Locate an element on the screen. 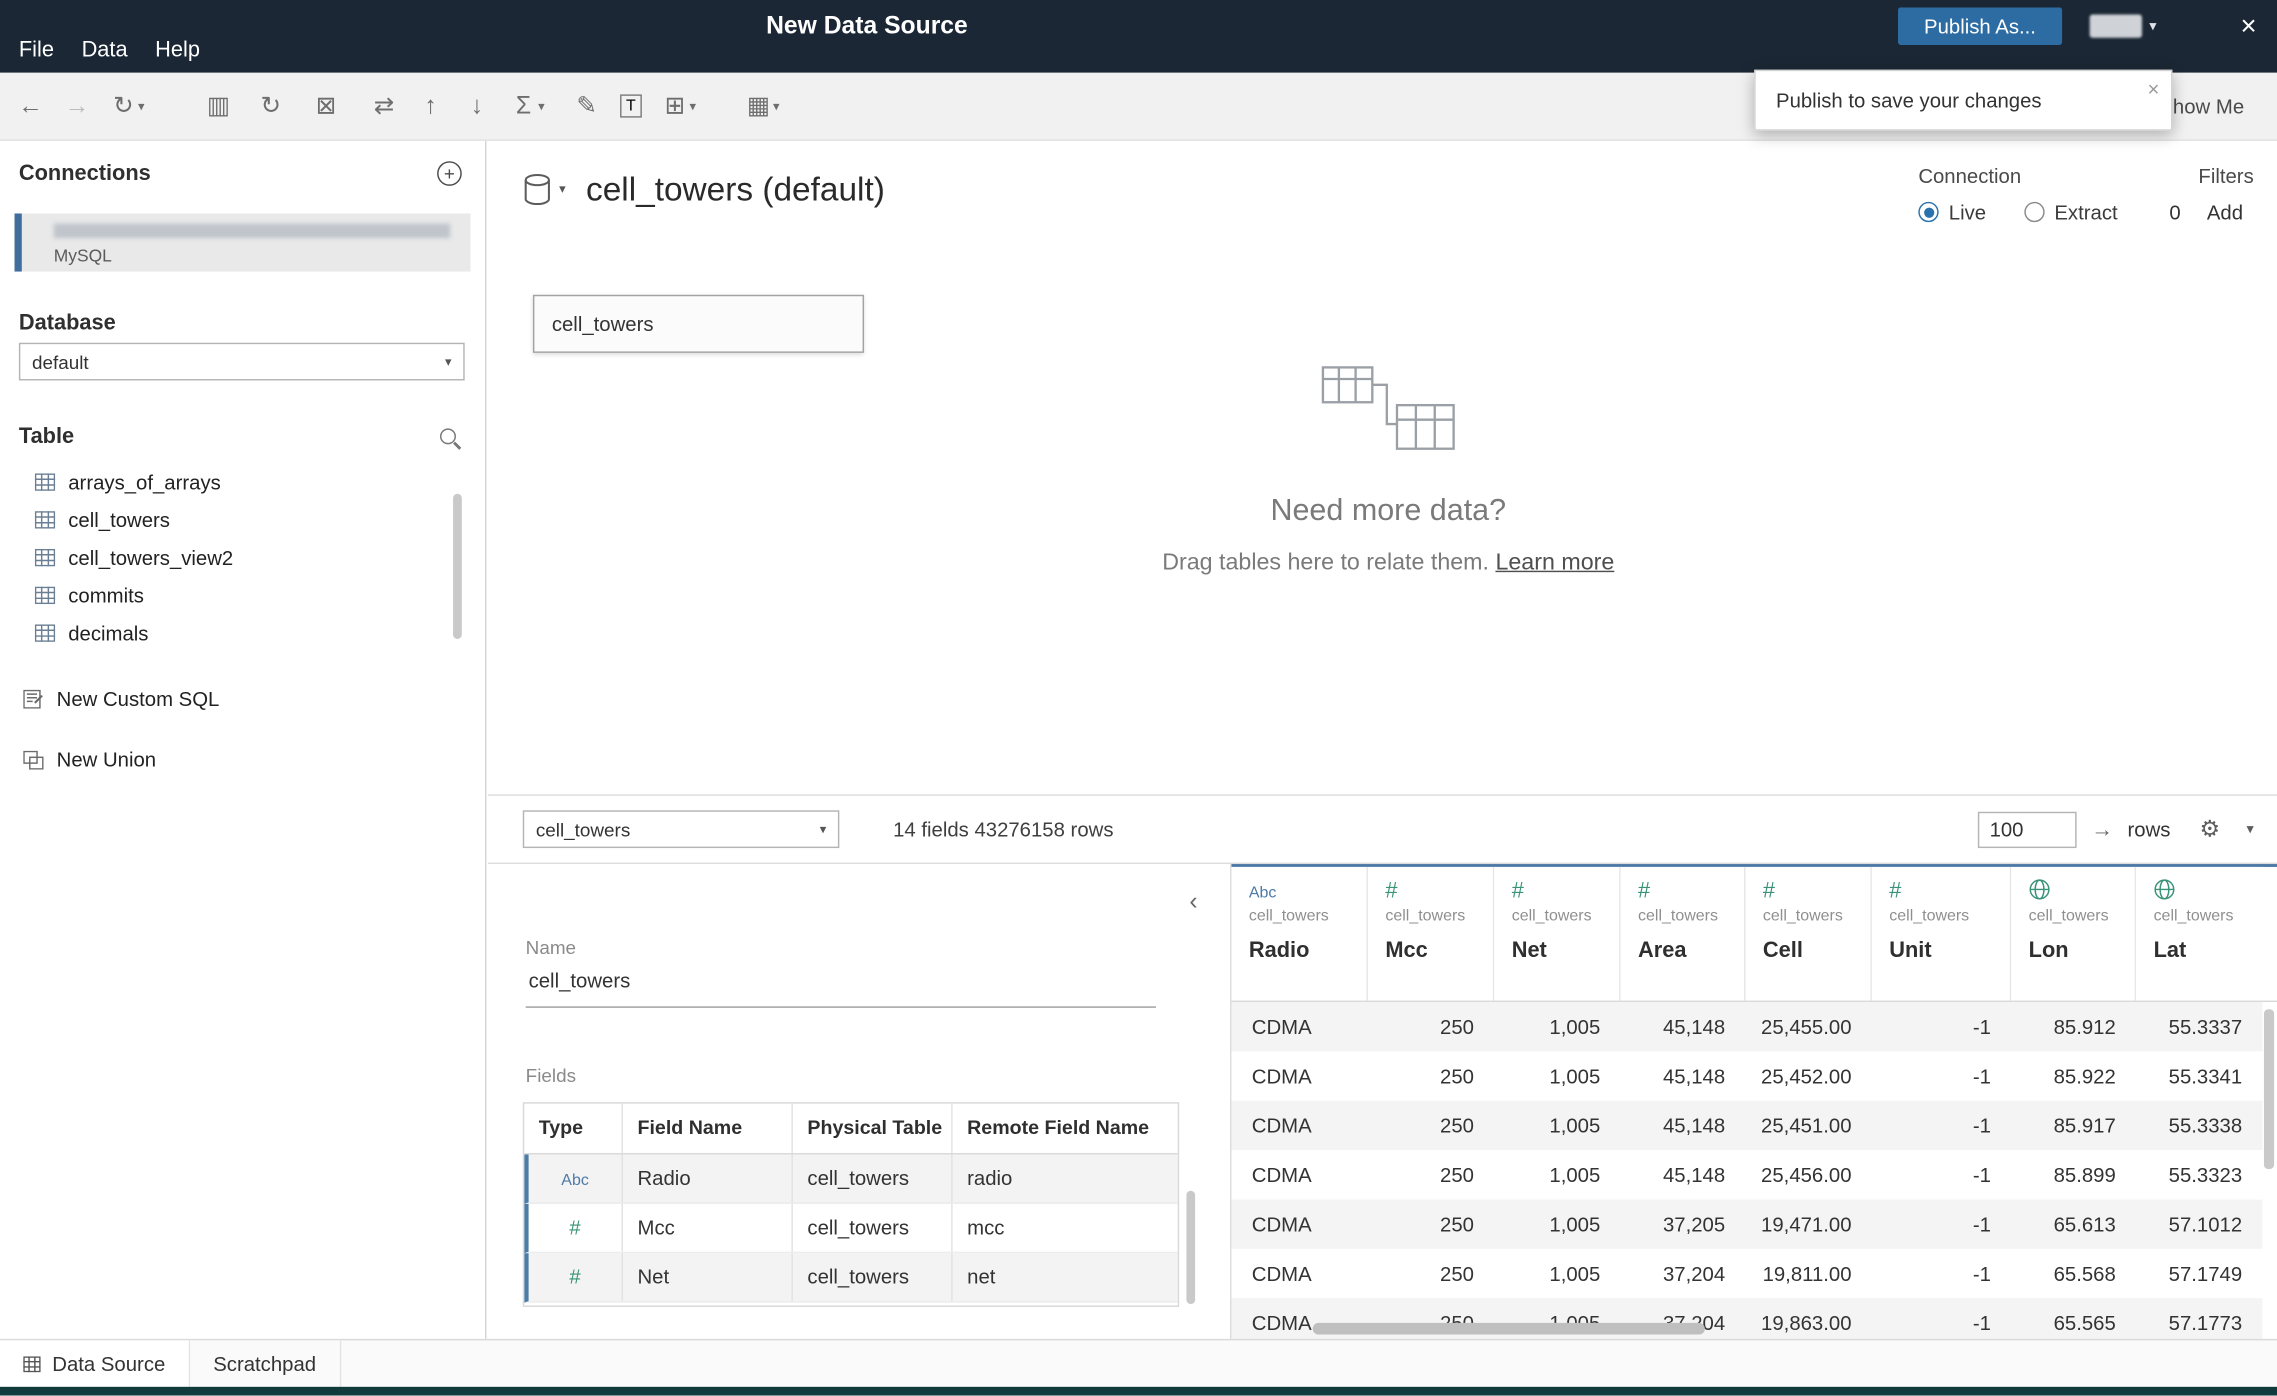  column-header: Abc # cell_towers Cell is located at coordinates (1808, 933).